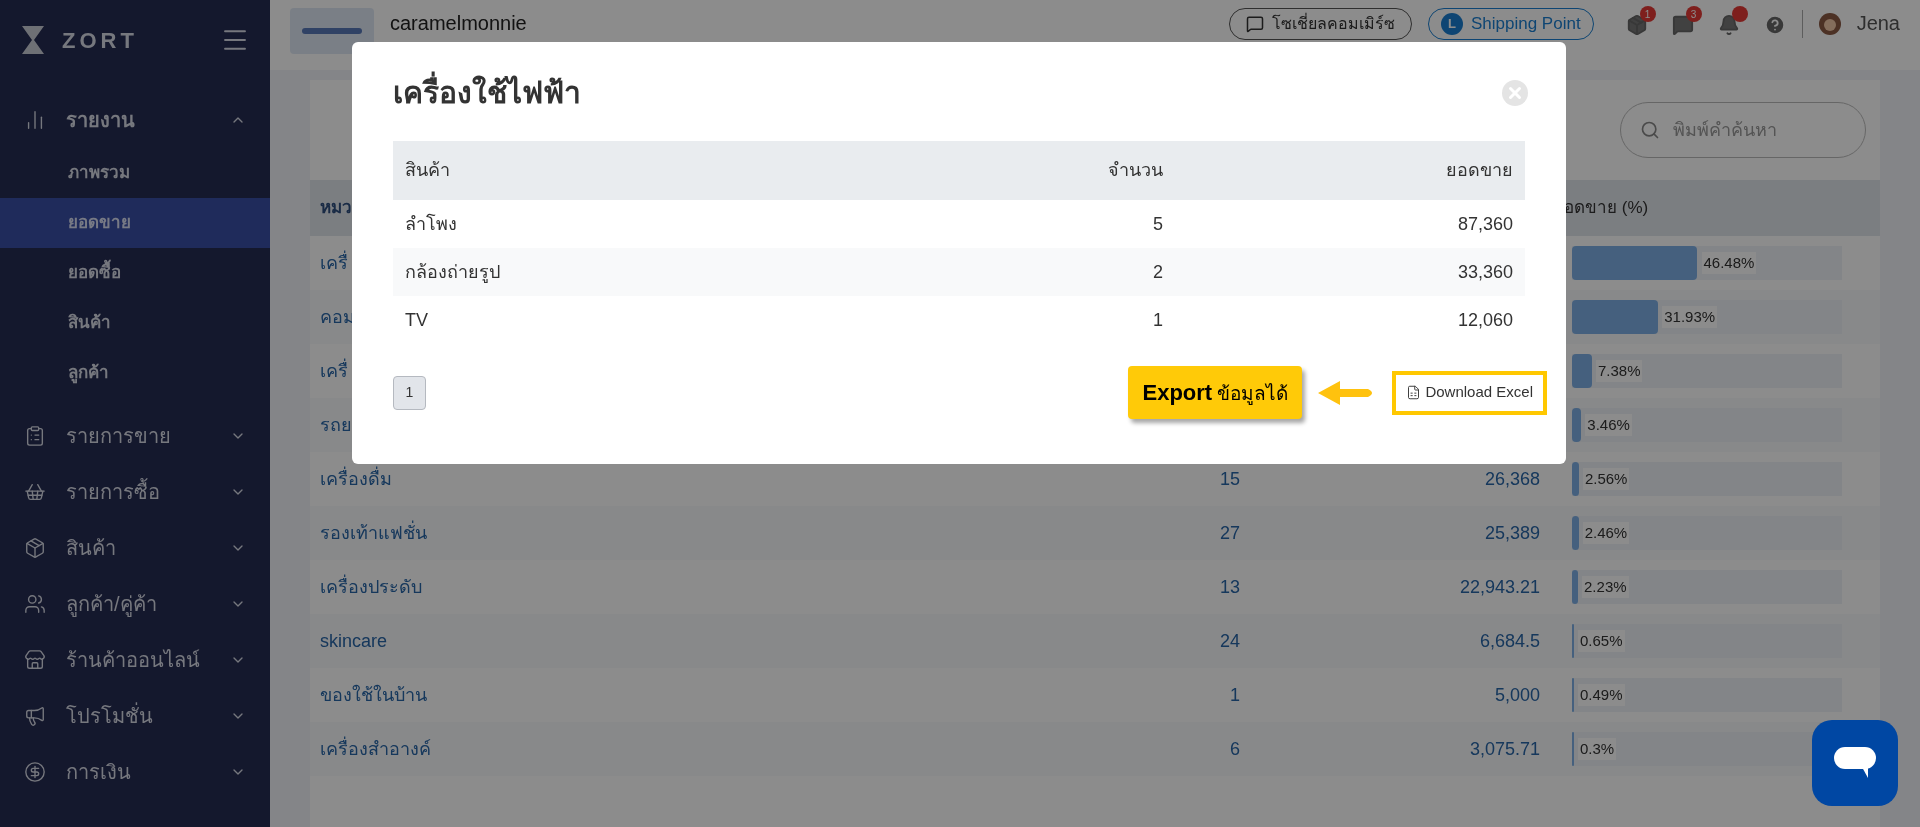 Image resolution: width=1920 pixels, height=827 pixels. I want to click on logo-text: ZORT, so click(100, 40).